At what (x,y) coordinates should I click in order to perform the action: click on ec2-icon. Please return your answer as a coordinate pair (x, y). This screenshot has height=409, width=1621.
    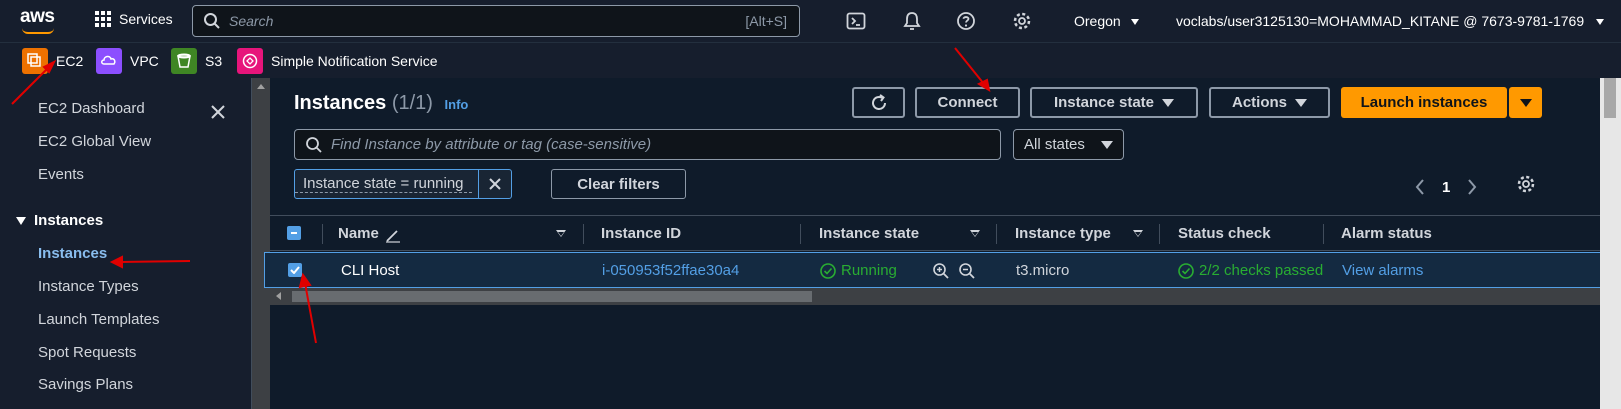
    Looking at the image, I should click on (35, 61).